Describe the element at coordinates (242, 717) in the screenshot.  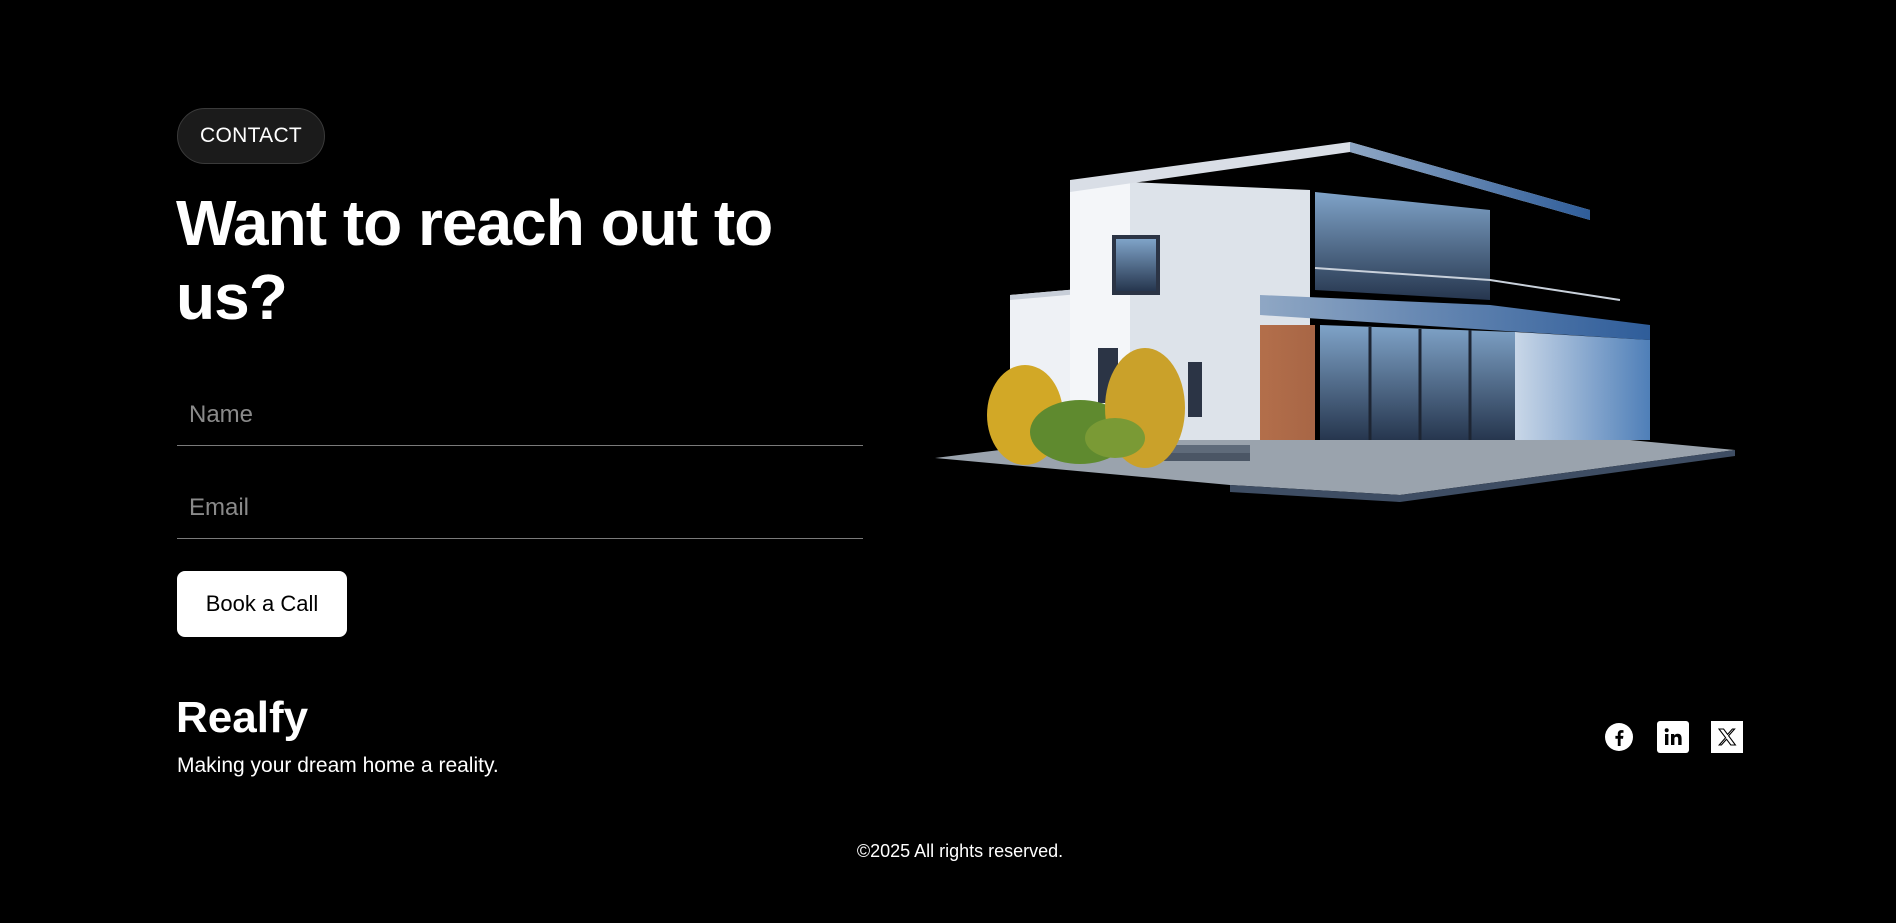
I see `brand-name: Realfy` at that location.